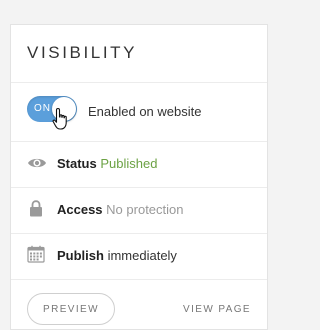 This screenshot has width=320, height=330. I want to click on access-label: Access, so click(80, 209).